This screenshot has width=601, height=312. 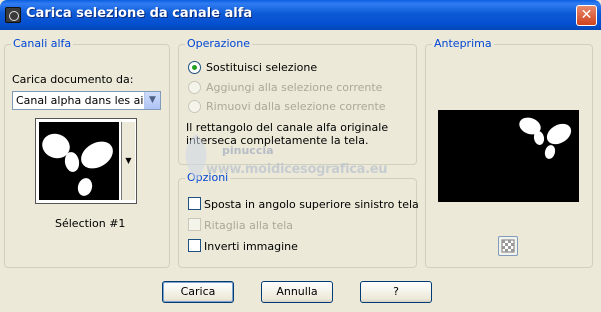 I want to click on document-select-value: Canal alpha dans les ailes, so click(x=87, y=100).